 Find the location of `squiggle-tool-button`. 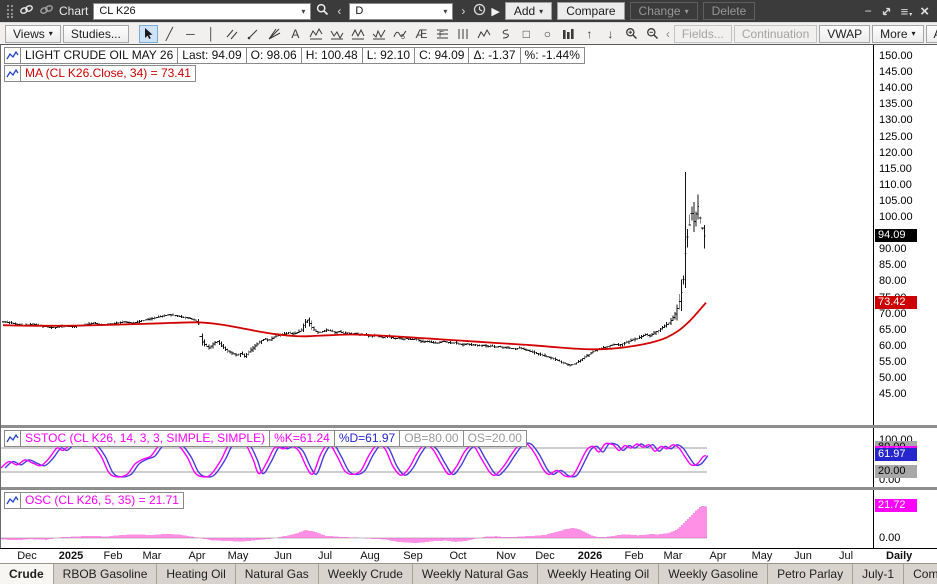

squiggle-tool-button is located at coordinates (505, 34).